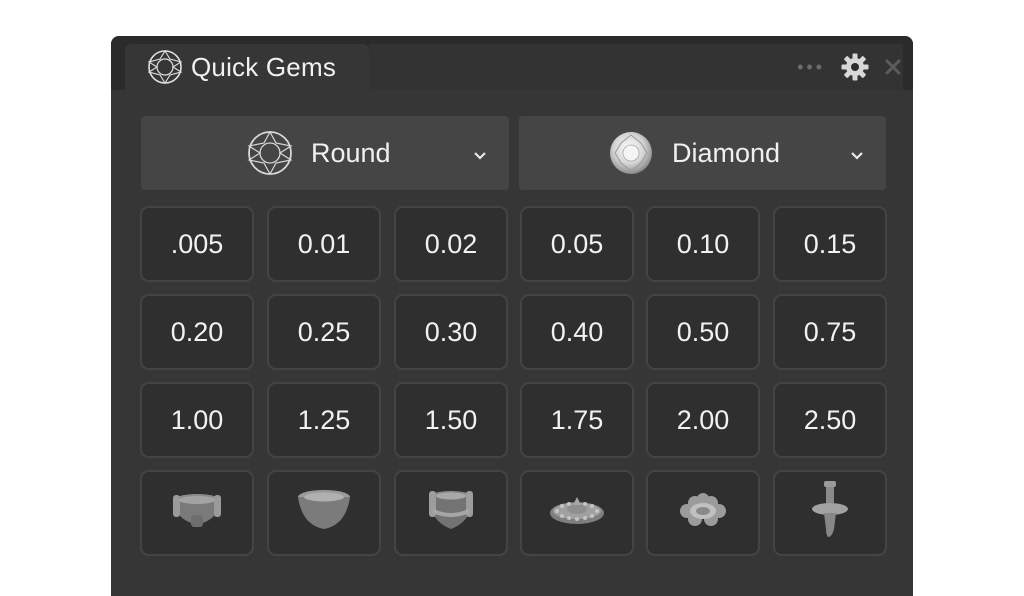 The width and height of the screenshot is (1024, 596). I want to click on material-dropdown: Diamond, so click(702, 153).